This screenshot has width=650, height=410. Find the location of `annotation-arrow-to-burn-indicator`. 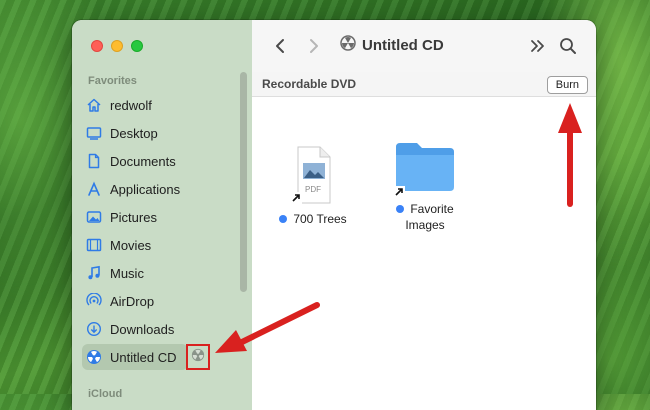

annotation-arrow-to-burn-indicator is located at coordinates (267, 327).